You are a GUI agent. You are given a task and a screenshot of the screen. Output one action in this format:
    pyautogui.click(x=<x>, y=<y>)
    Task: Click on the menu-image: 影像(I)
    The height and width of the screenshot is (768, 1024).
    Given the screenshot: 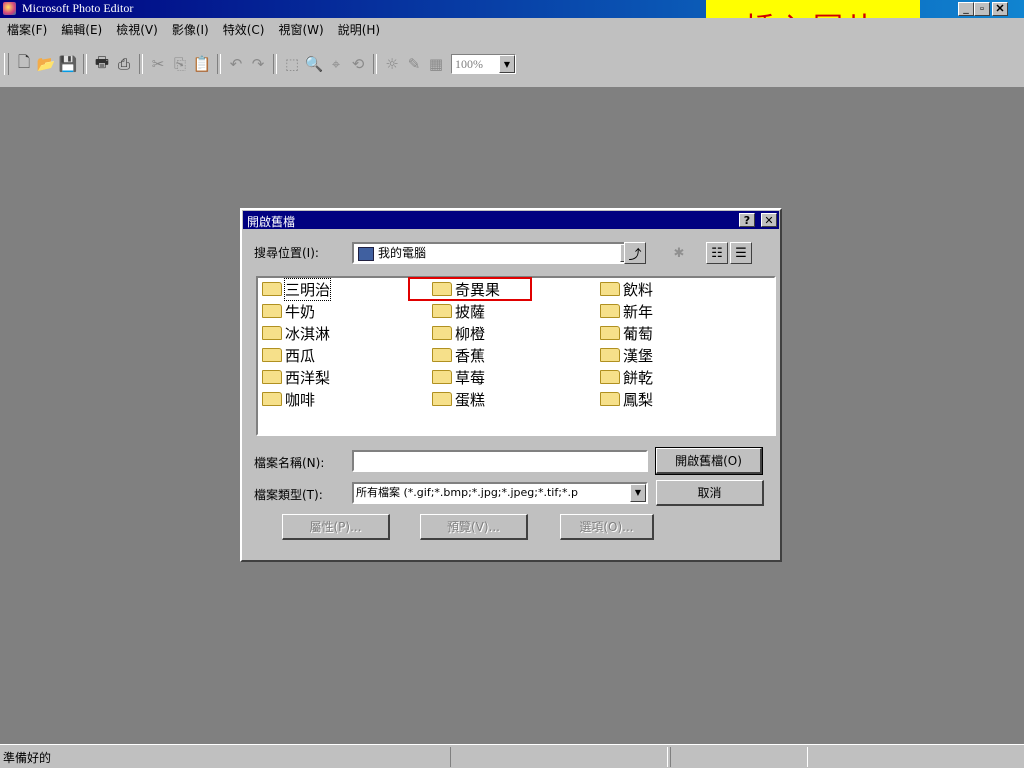 What is the action you would take?
    pyautogui.click(x=190, y=29)
    